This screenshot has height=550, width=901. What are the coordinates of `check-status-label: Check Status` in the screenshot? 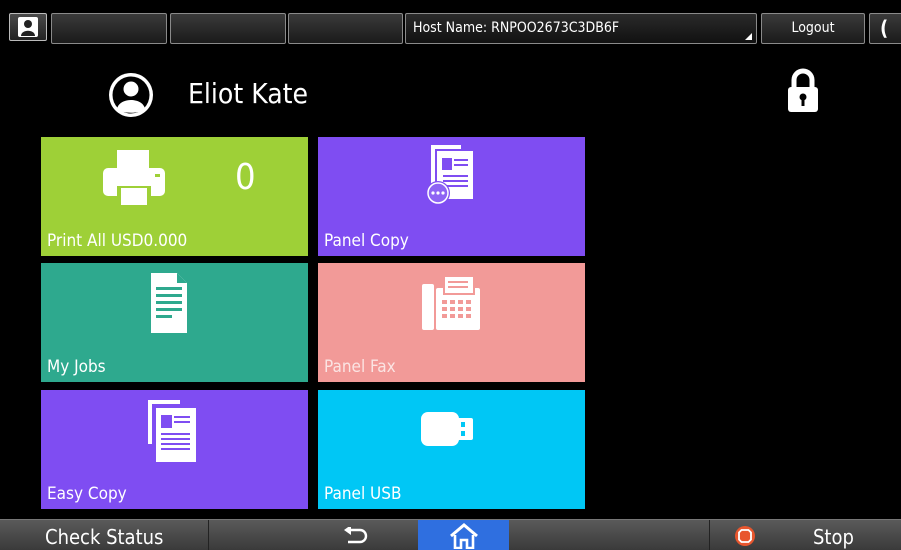 It's located at (104, 537).